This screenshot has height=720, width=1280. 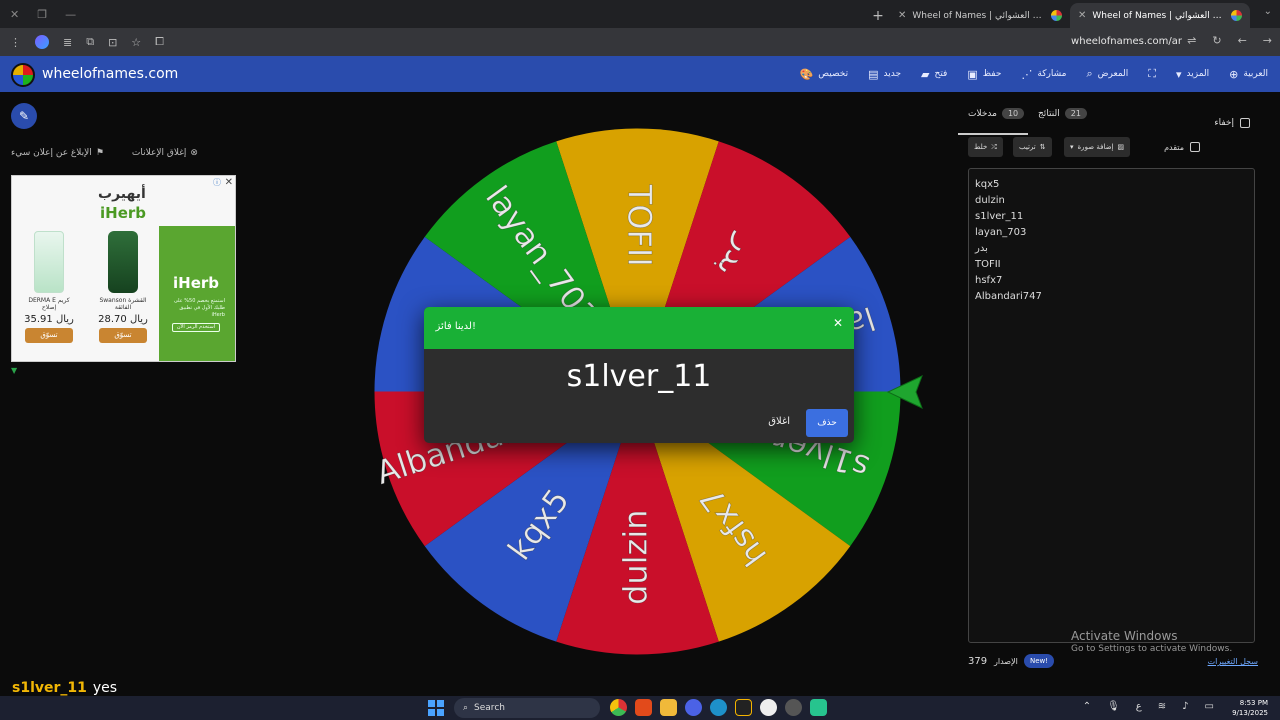 I want to click on edge-icon, so click(x=718, y=707).